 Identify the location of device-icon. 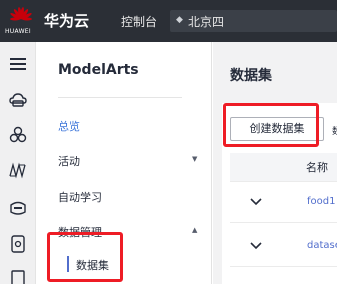
(18, 244).